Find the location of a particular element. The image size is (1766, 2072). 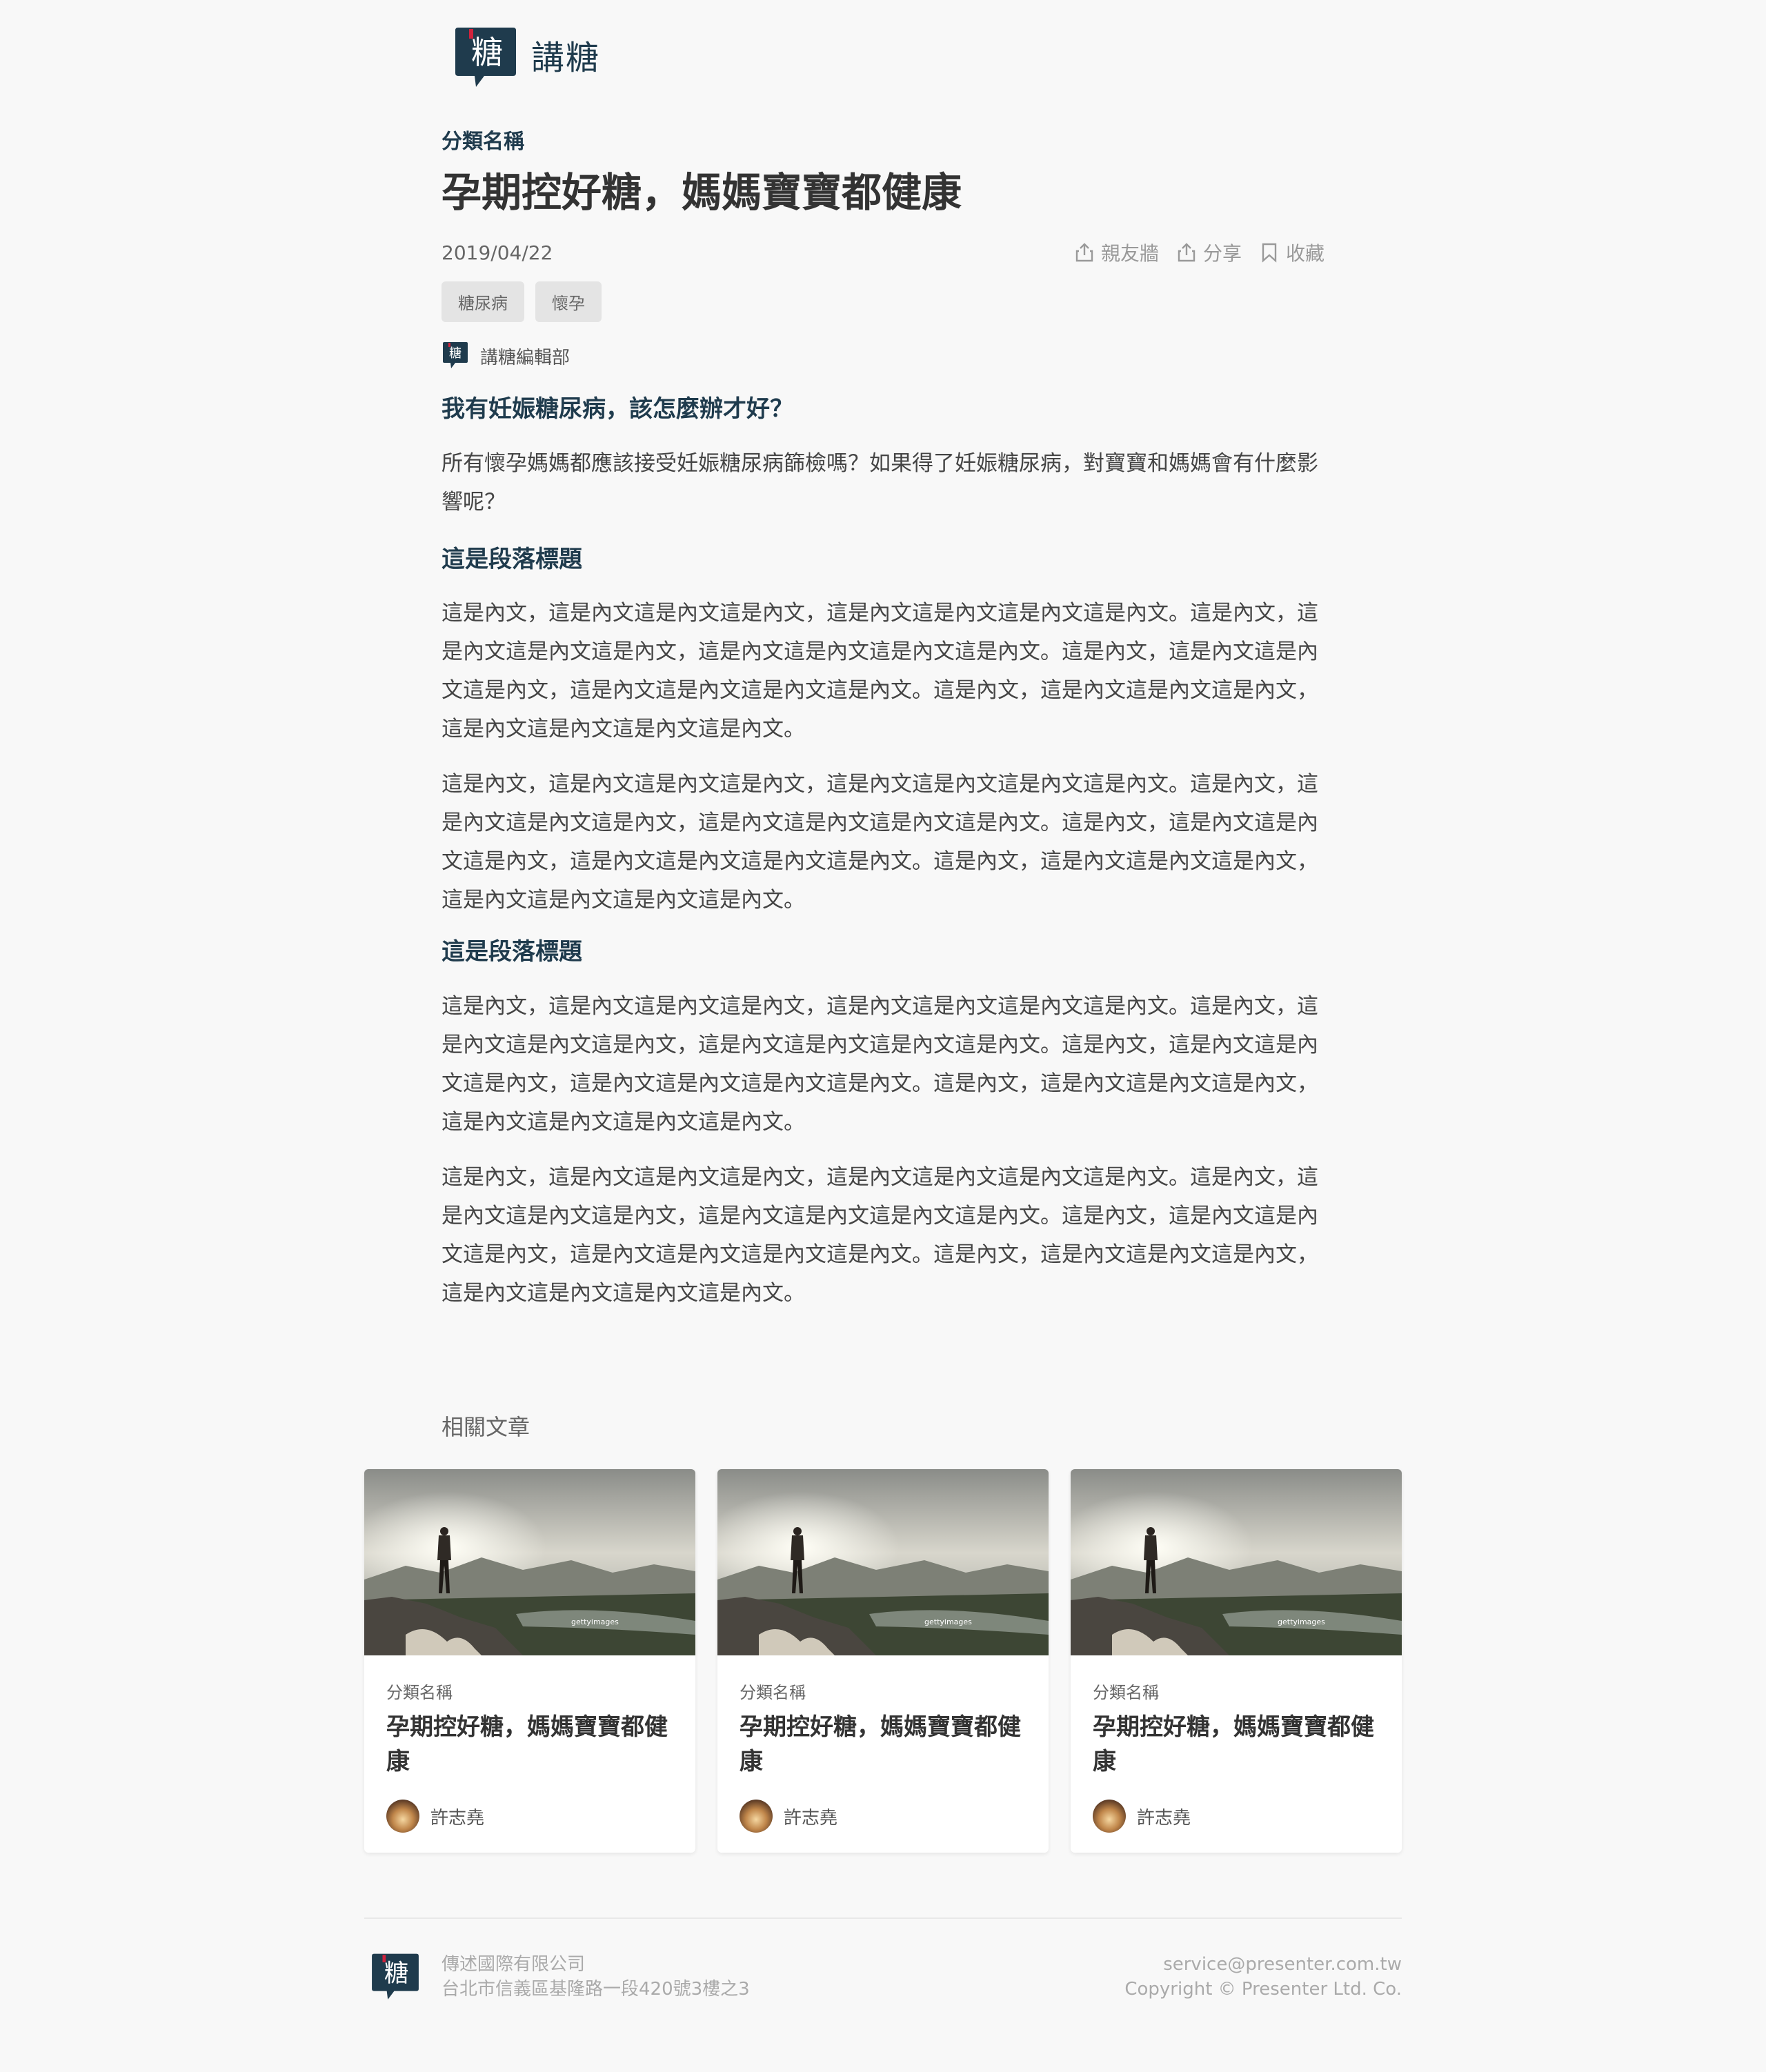

brand-name: 講糖 is located at coordinates (565, 55).